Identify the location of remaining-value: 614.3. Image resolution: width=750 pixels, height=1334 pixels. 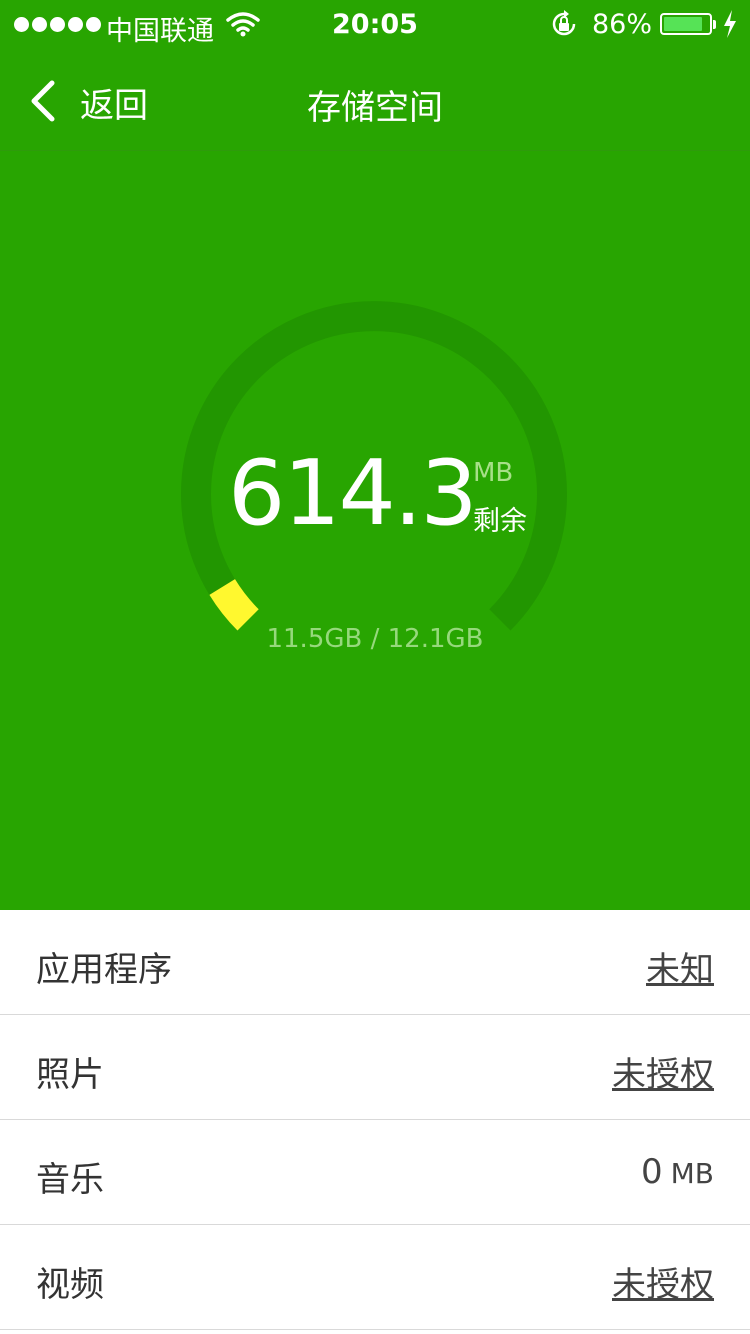
(353, 493).